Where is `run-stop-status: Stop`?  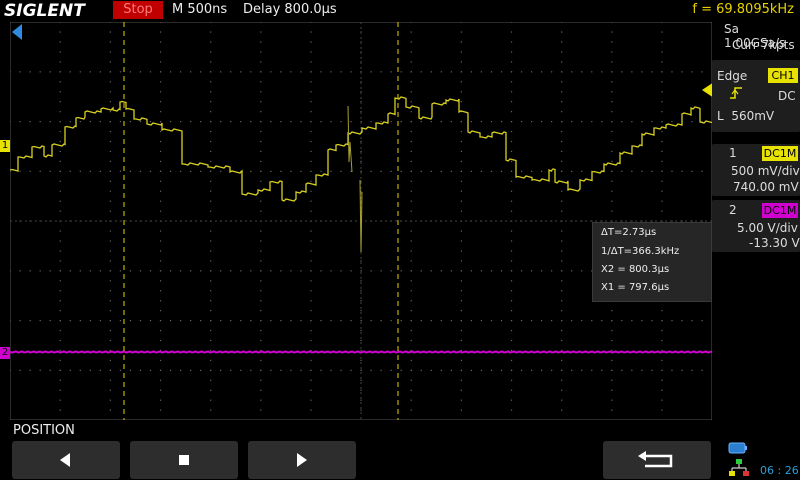
run-stop-status: Stop is located at coordinates (138, 10).